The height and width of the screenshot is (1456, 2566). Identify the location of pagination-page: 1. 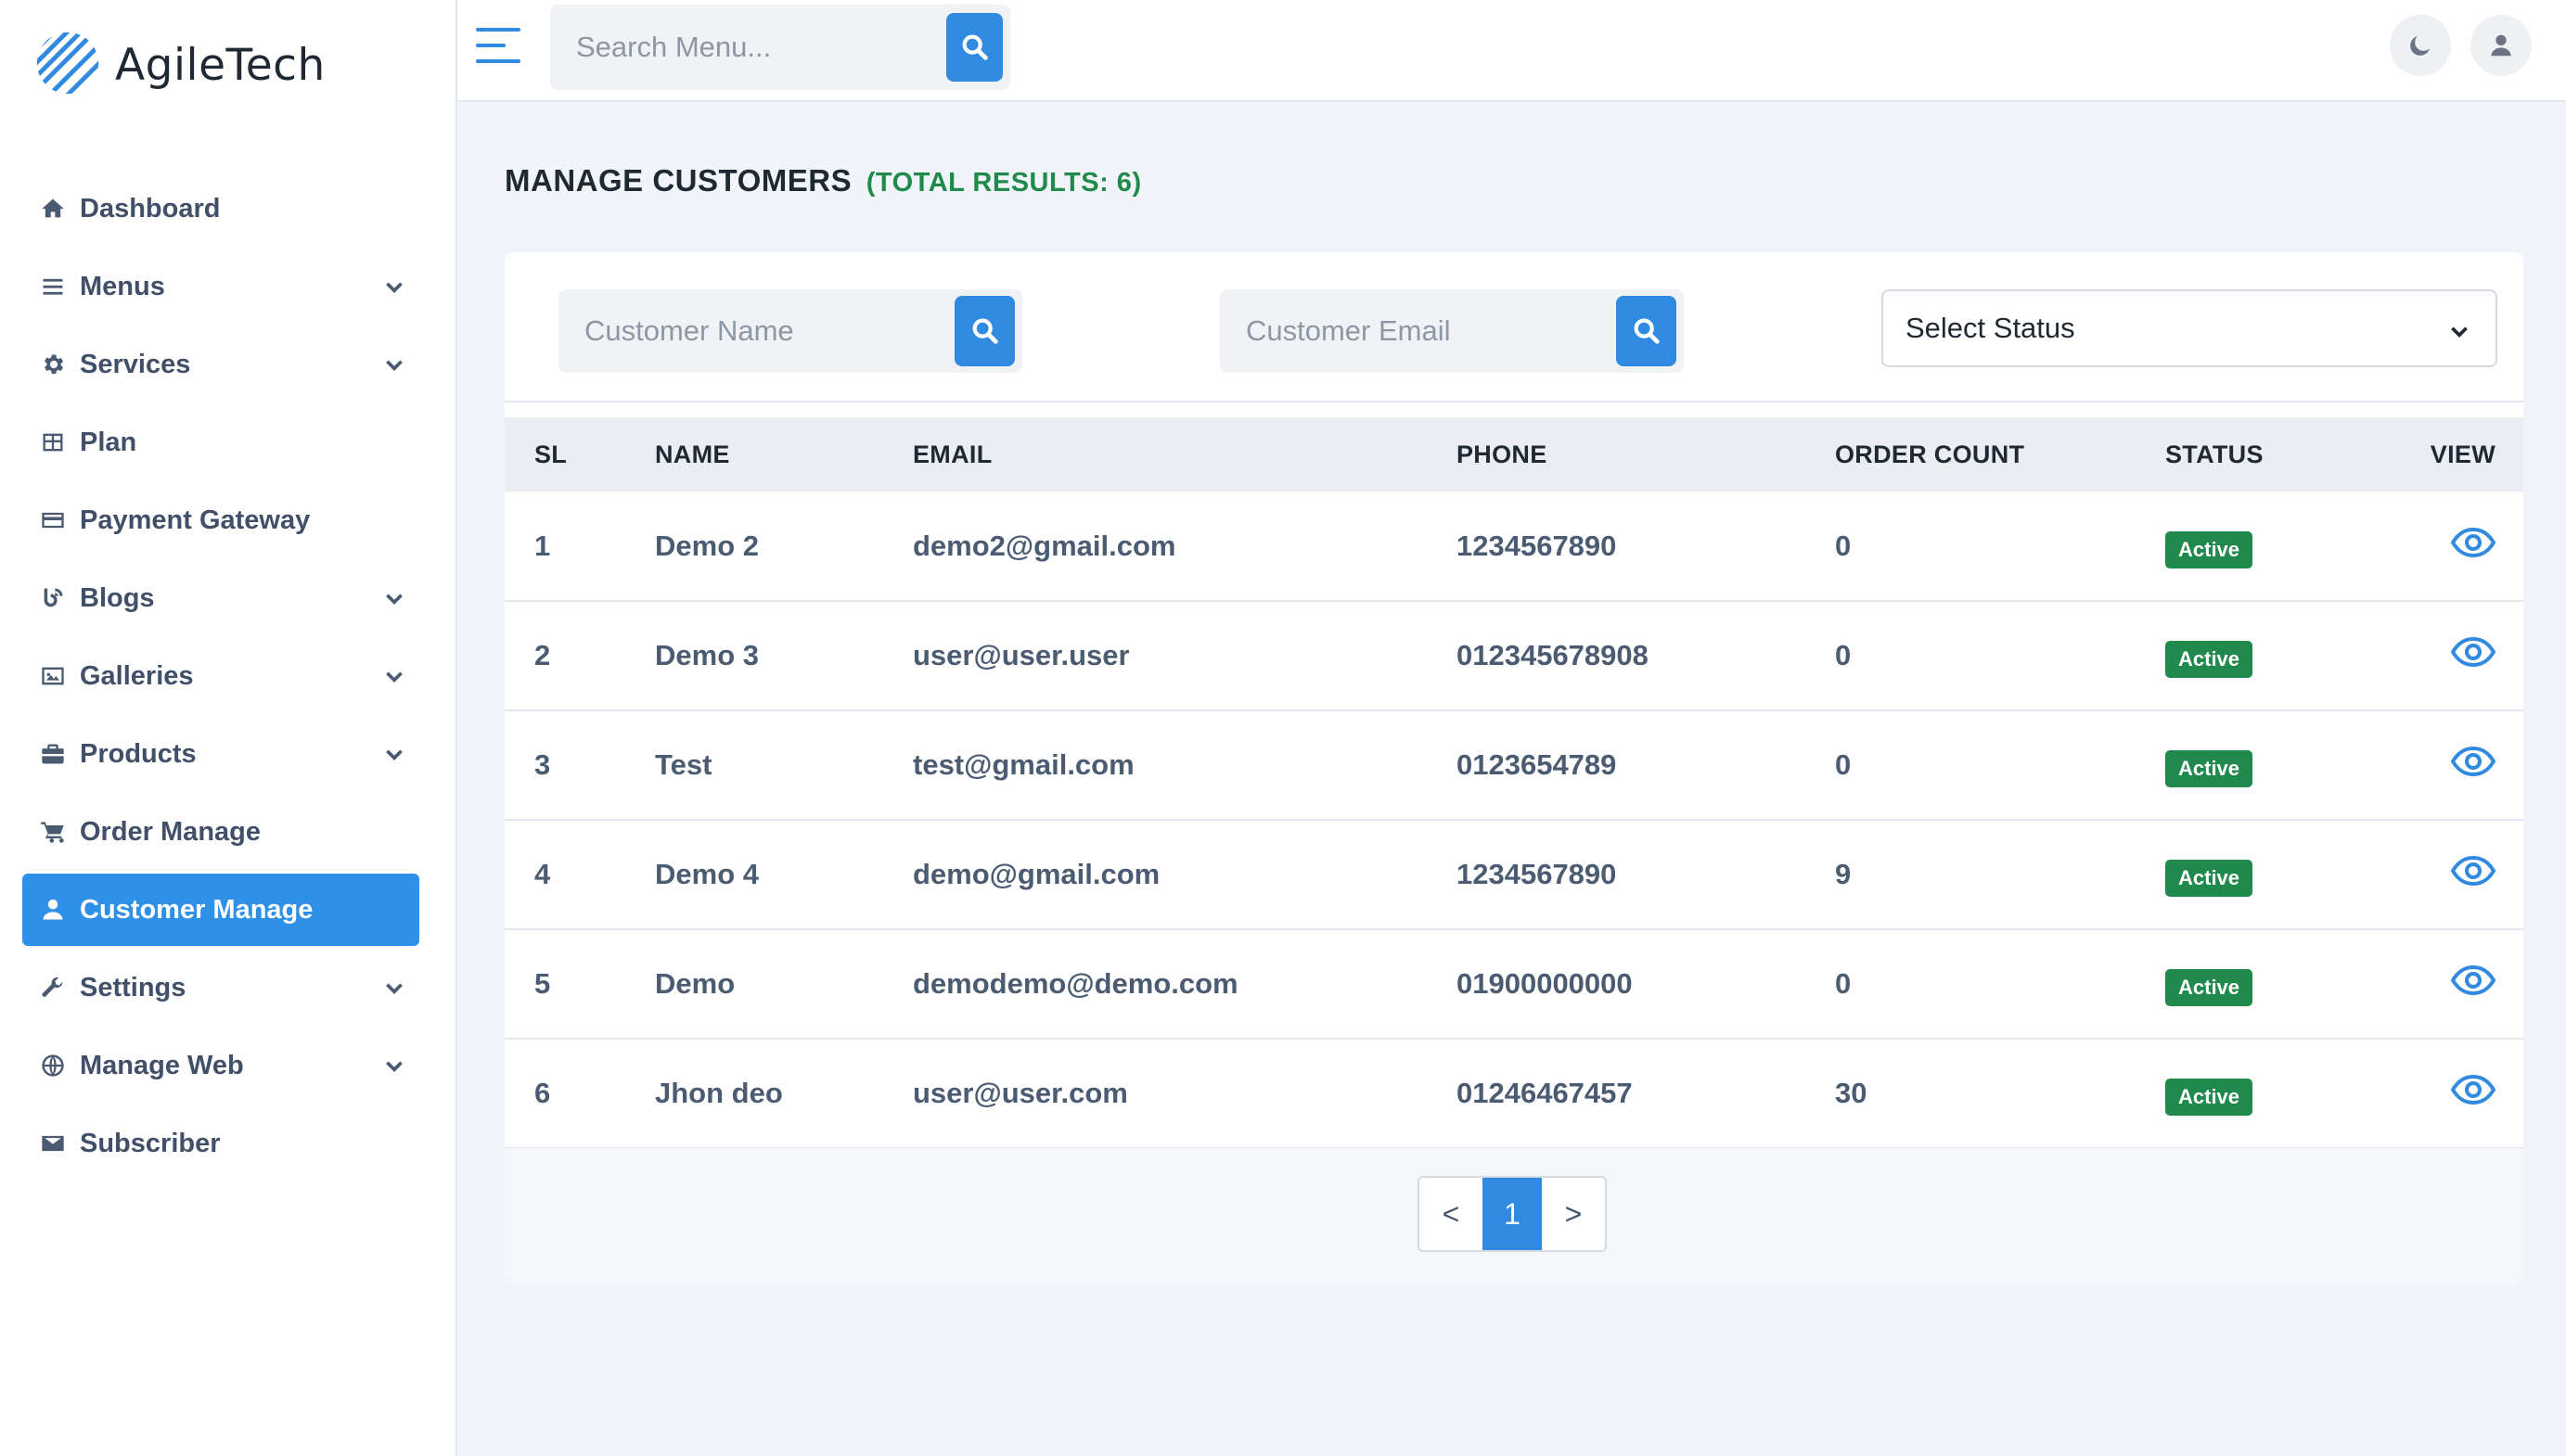
(1512, 1214).